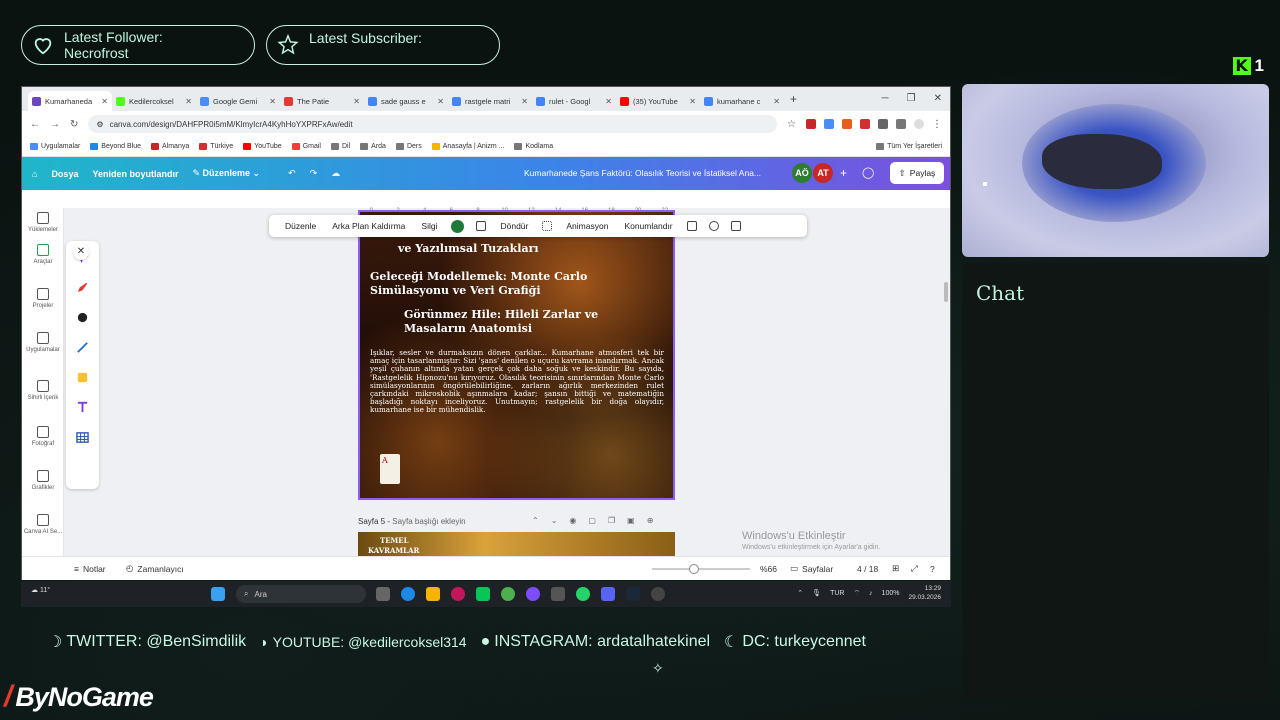 The height and width of the screenshot is (720, 1280). Describe the element at coordinates (226, 173) in the screenshot. I see `edit-mode-button: ✎ Düzenleme ⌄` at that location.